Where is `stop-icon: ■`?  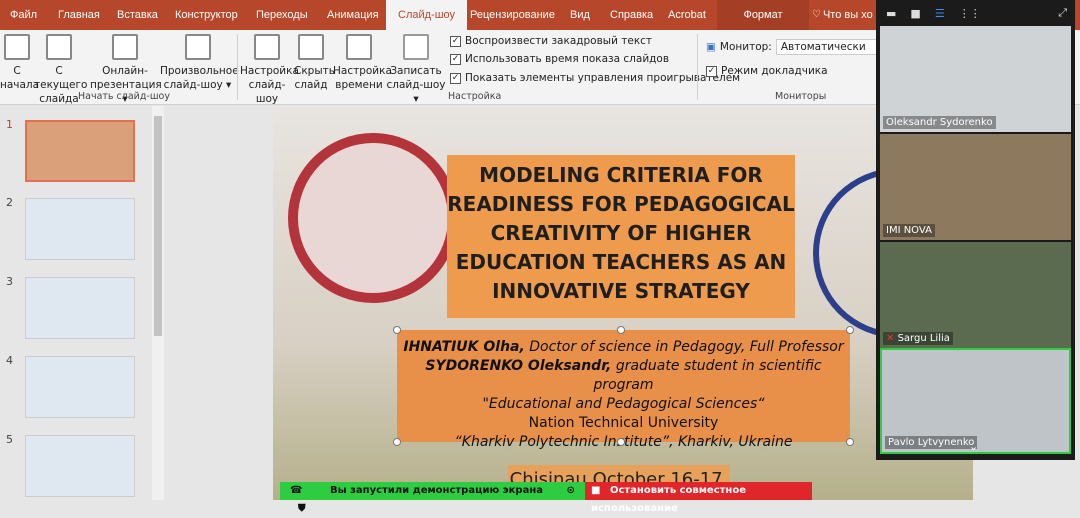 stop-icon: ■ is located at coordinates (596, 490).